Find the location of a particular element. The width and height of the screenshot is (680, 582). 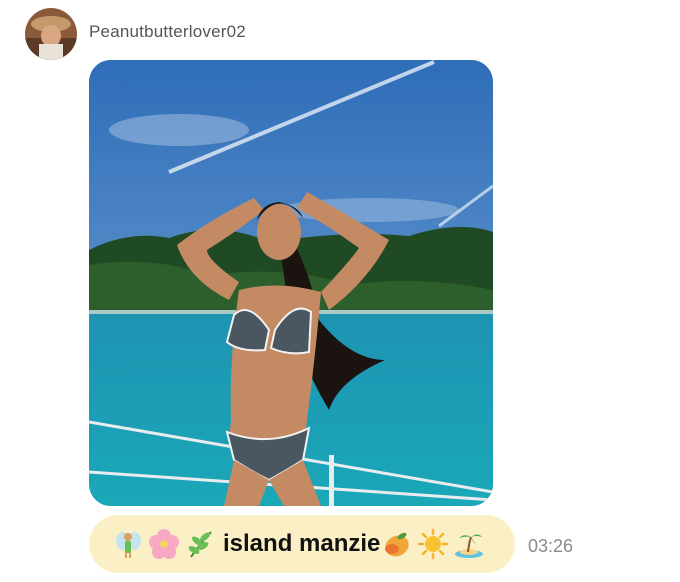

message-timestamp: 03:26 is located at coordinates (551, 546).